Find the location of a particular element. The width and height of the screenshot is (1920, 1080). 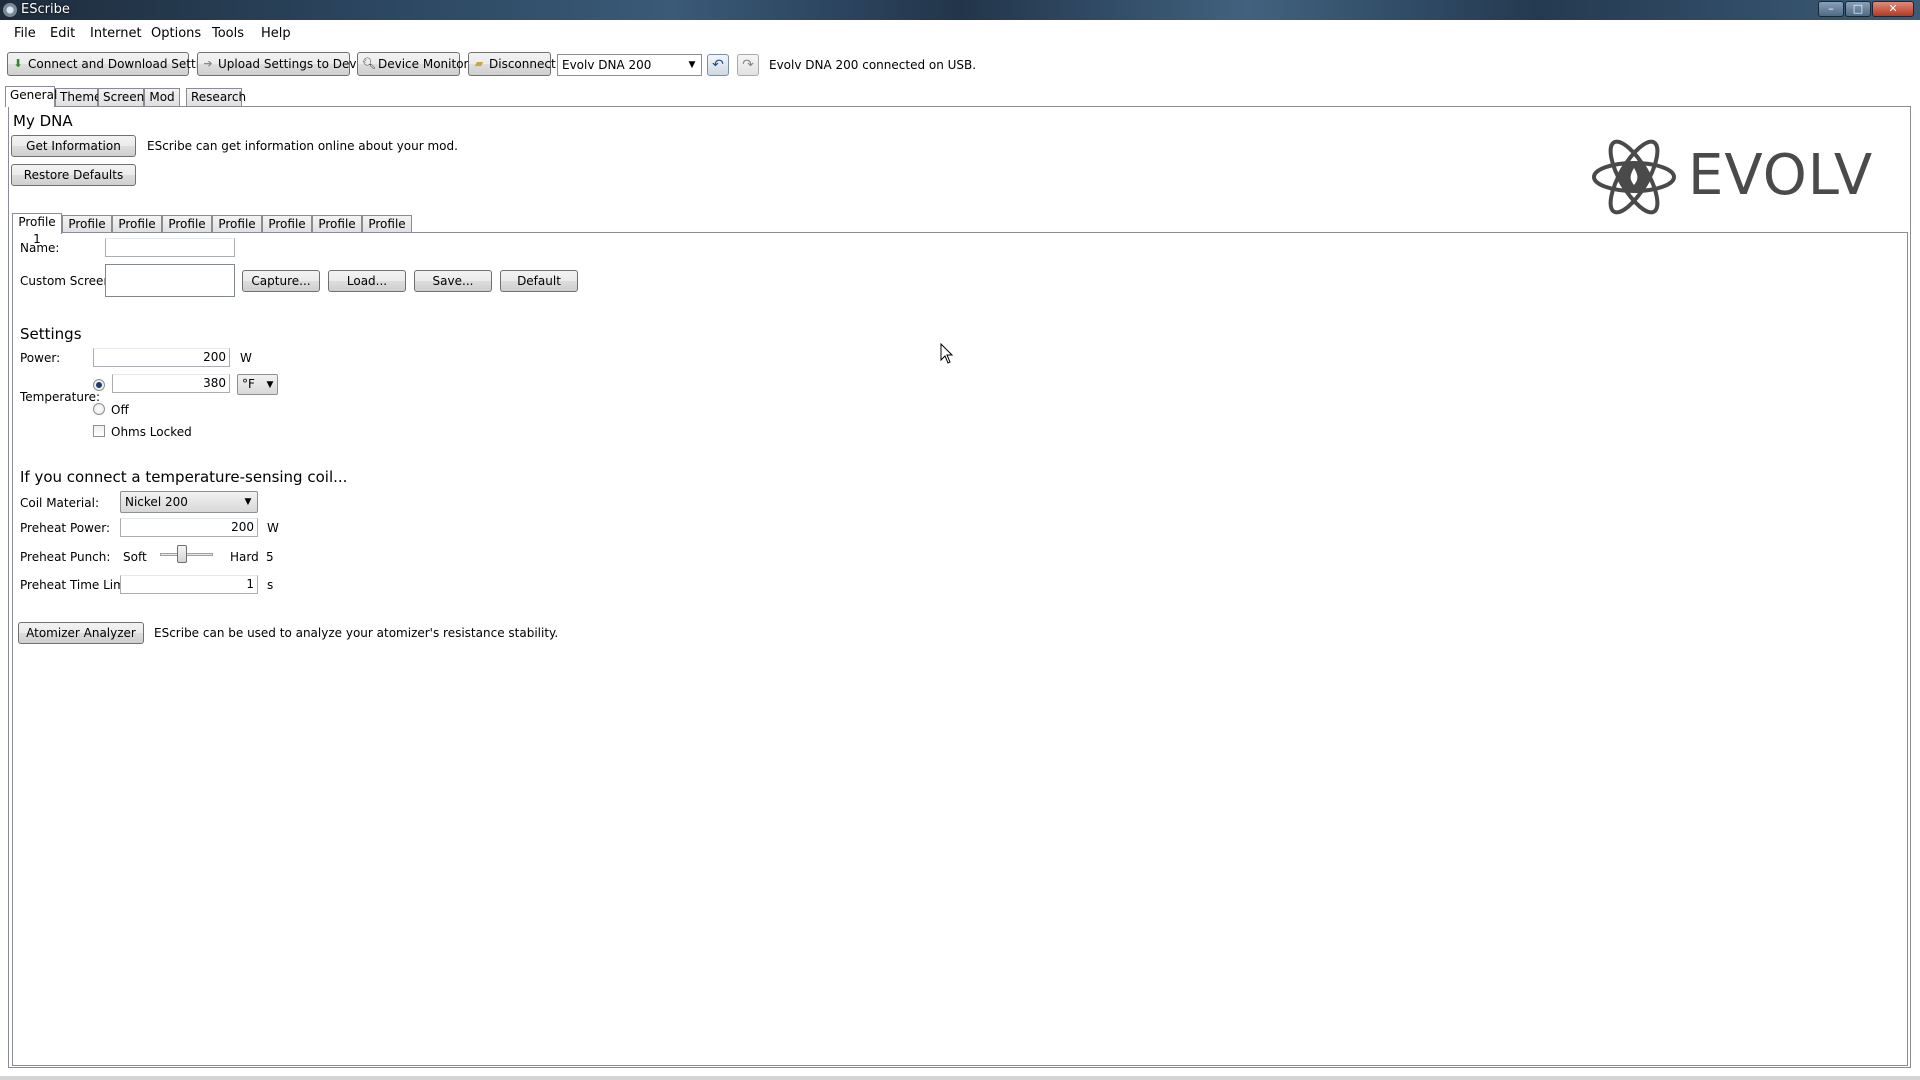

maximize-button: □ is located at coordinates (1858, 9).